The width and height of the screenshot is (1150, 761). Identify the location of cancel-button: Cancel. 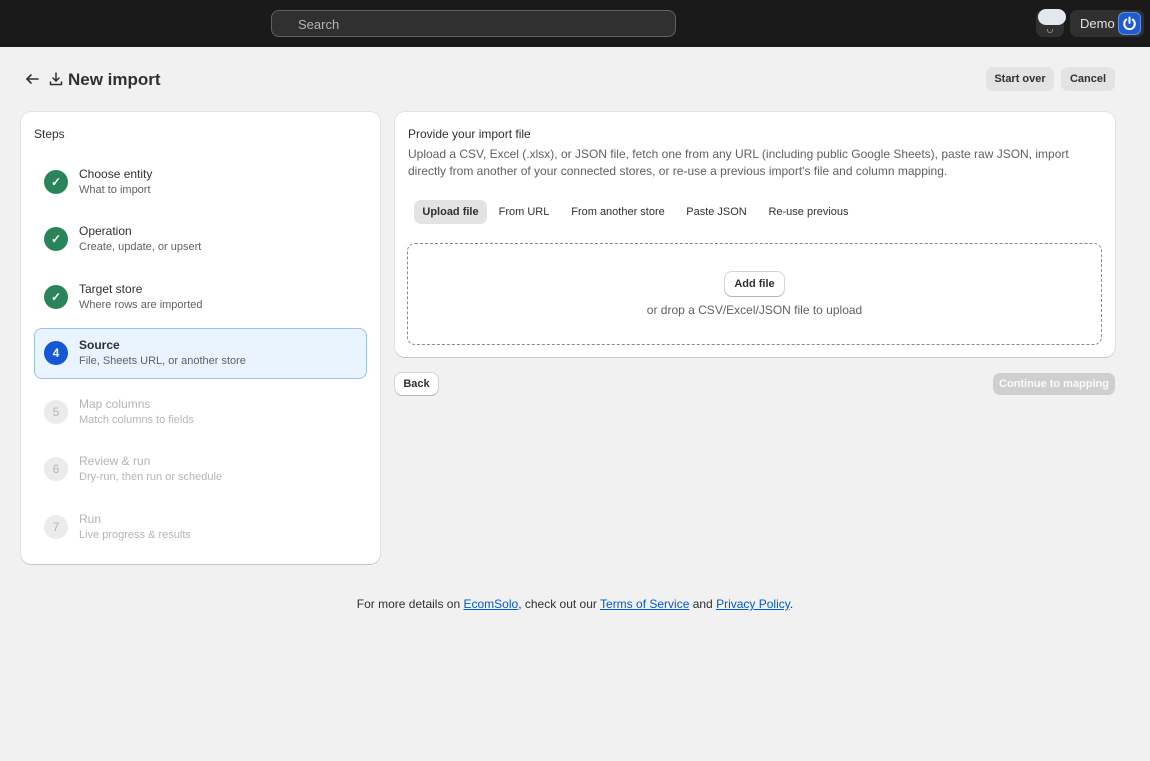
(1088, 79).